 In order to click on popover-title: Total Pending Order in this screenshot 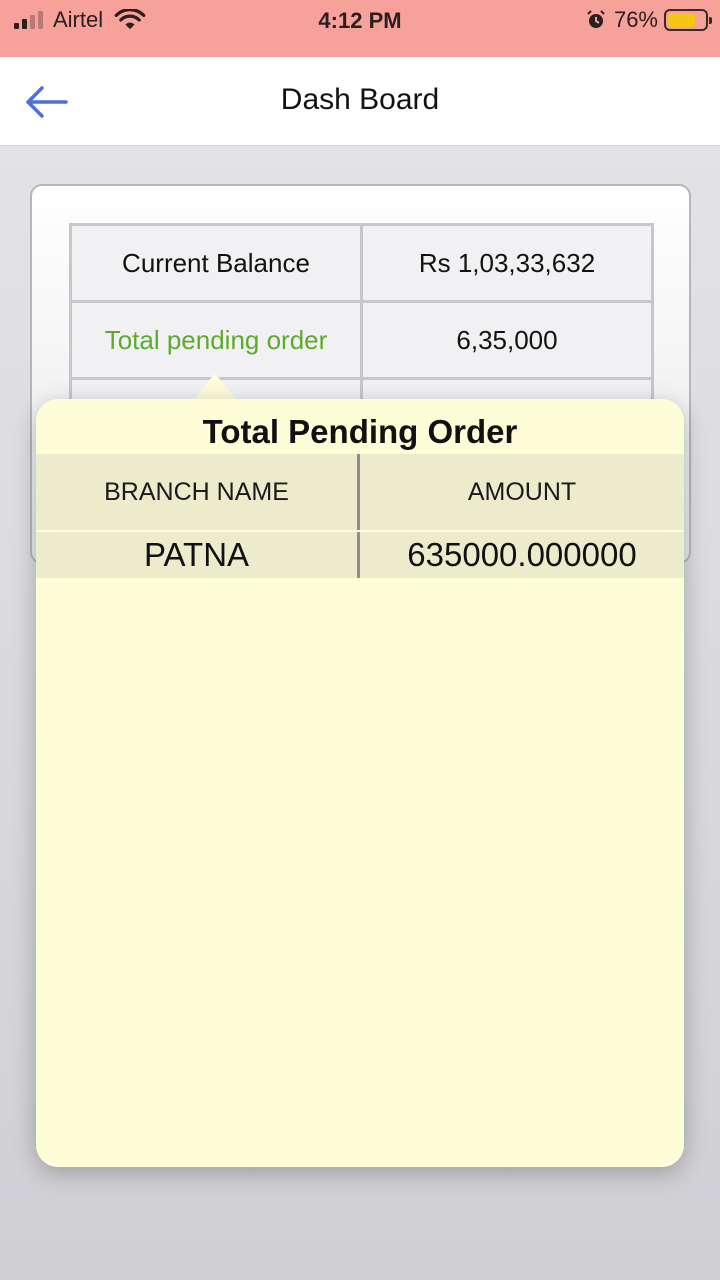, I will do `click(360, 431)`.